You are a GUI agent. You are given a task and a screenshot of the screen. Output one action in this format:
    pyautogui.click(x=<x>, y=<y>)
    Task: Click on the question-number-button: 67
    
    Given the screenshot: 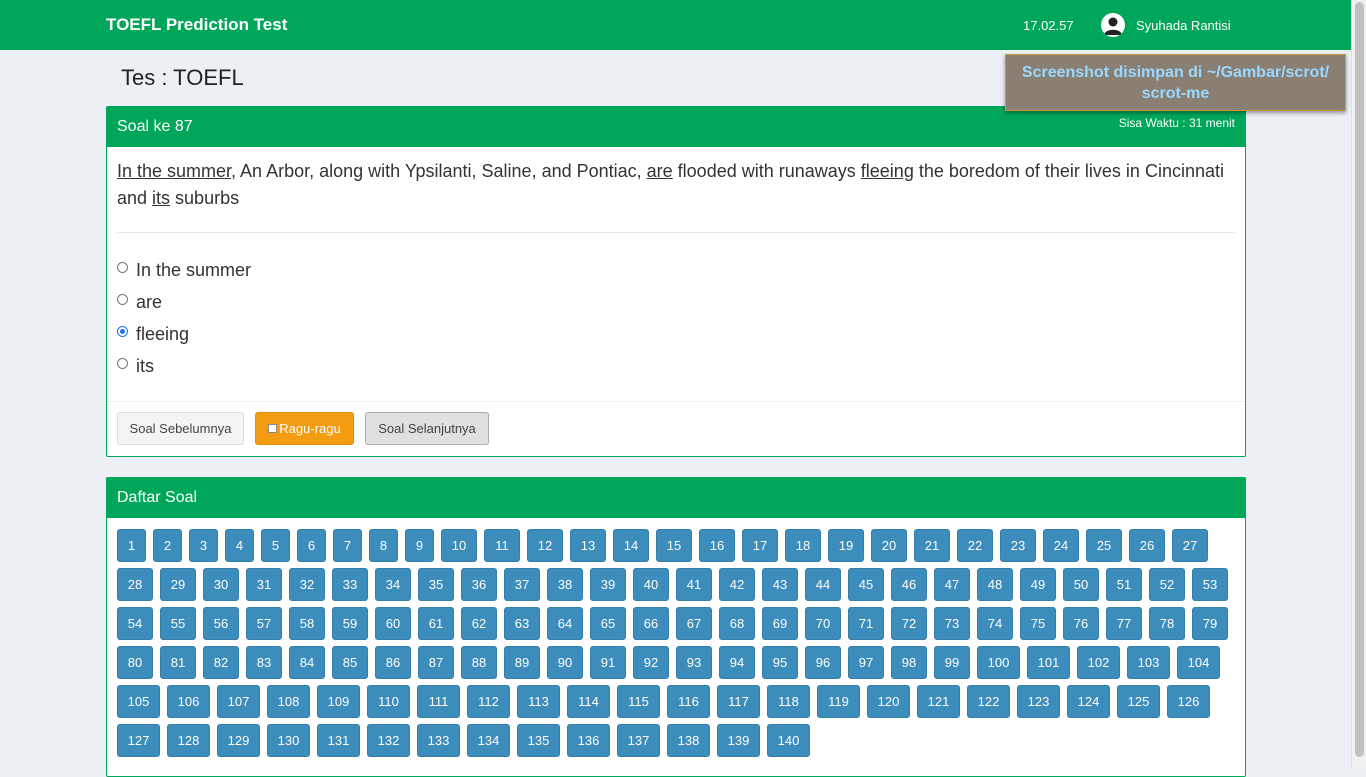 What is the action you would take?
    pyautogui.click(x=694, y=623)
    